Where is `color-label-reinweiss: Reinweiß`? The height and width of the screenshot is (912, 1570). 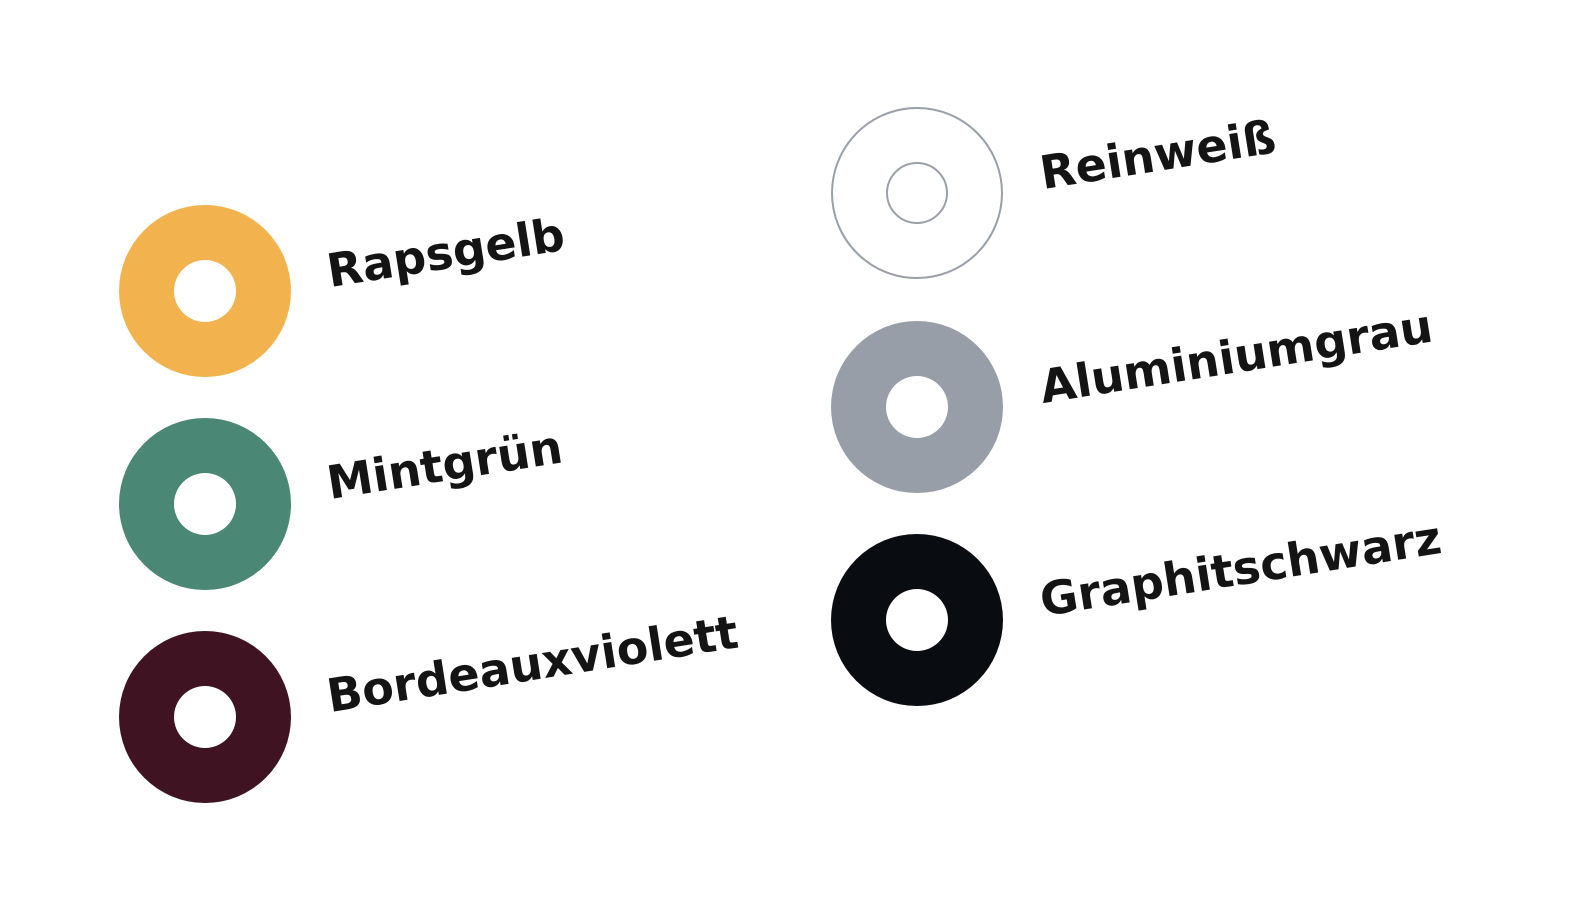 color-label-reinweiss: Reinweiß is located at coordinates (1158, 154).